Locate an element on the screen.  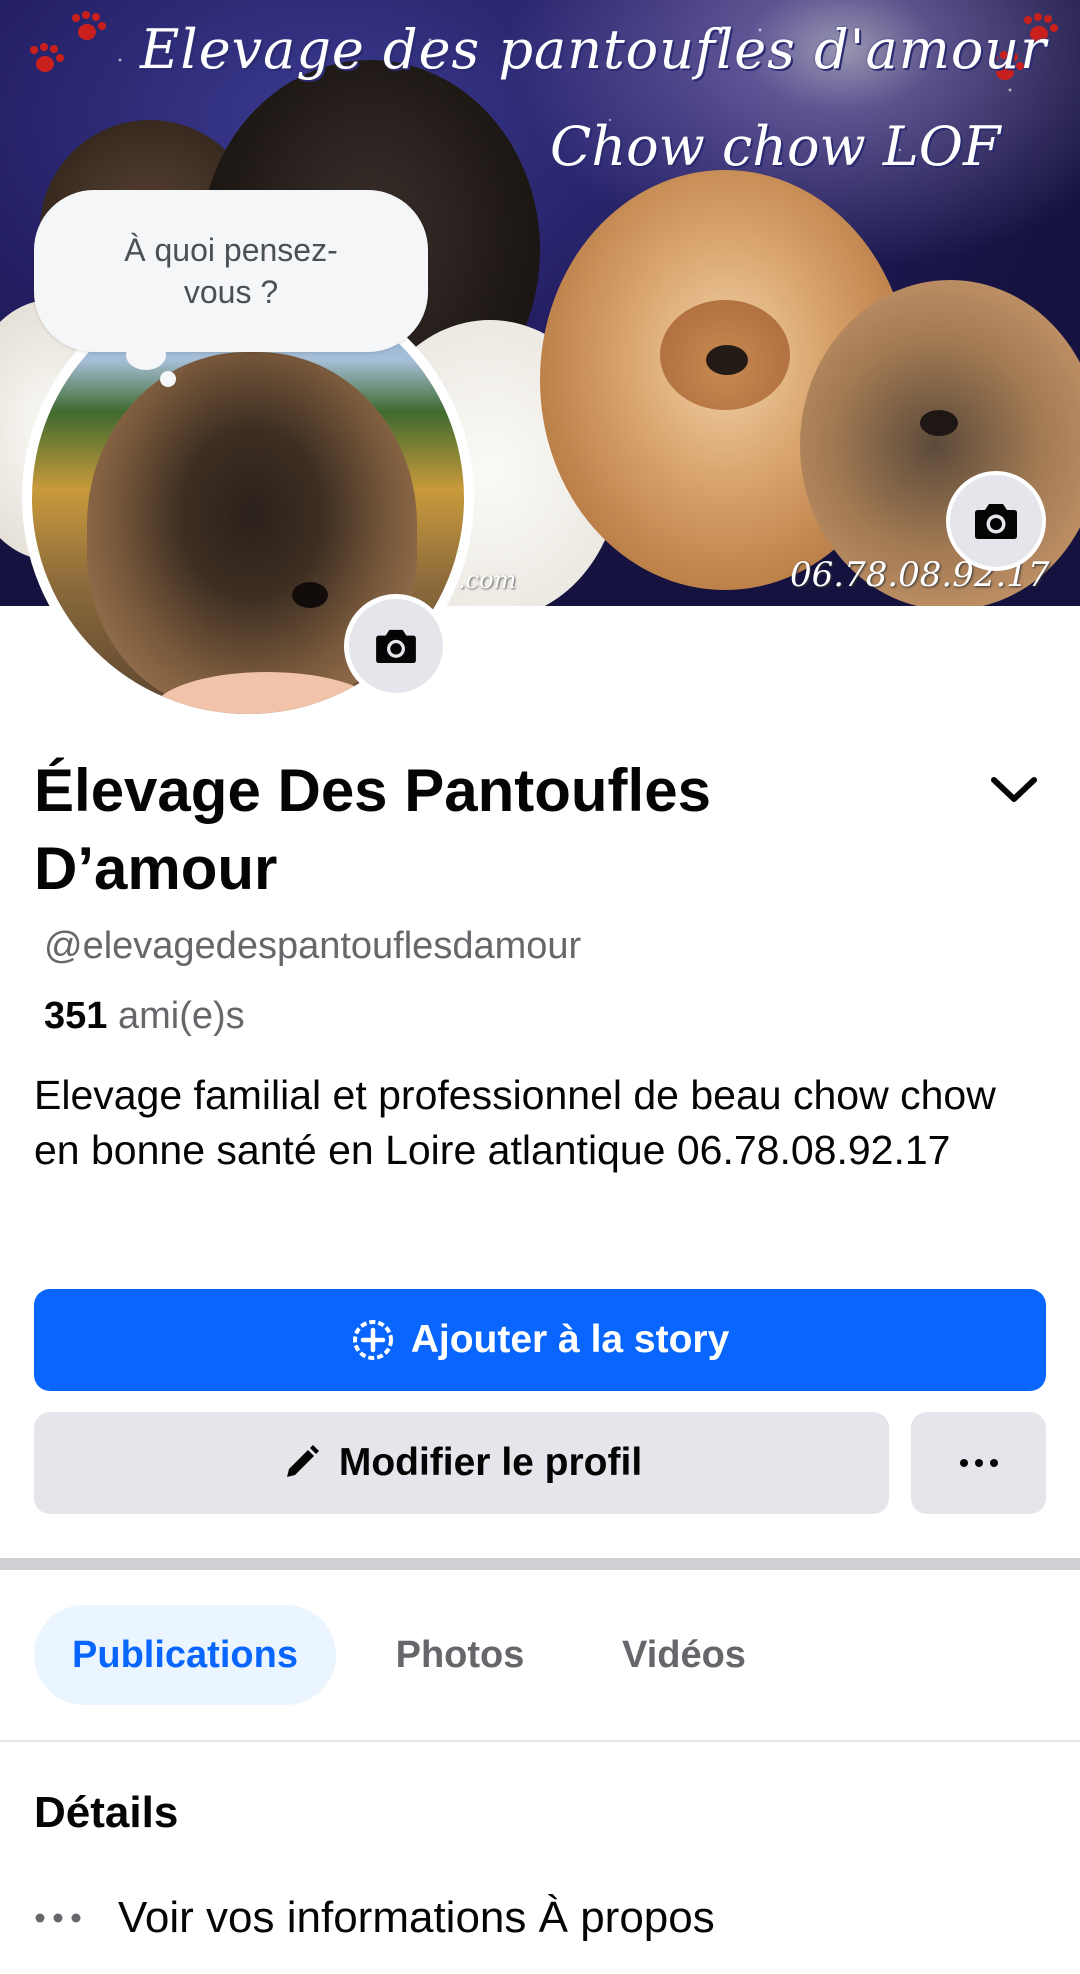
cover-watermark: .com is located at coordinates (487, 580).